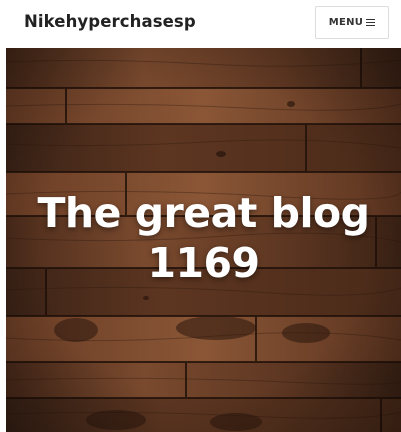  Describe the element at coordinates (110, 21) in the screenshot. I see `site-title: Nikehyperchasesp` at that location.